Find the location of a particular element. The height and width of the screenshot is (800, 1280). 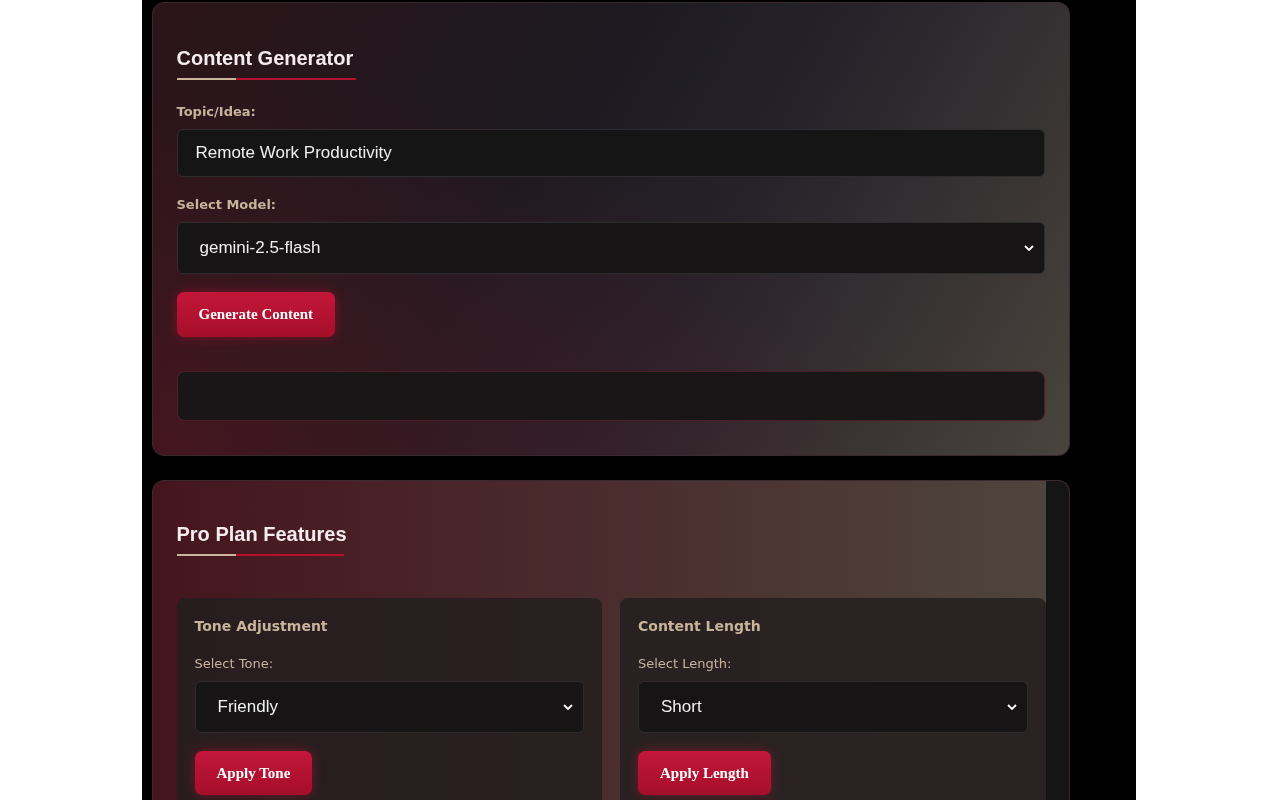

option-select: Short is located at coordinates (833, 707).